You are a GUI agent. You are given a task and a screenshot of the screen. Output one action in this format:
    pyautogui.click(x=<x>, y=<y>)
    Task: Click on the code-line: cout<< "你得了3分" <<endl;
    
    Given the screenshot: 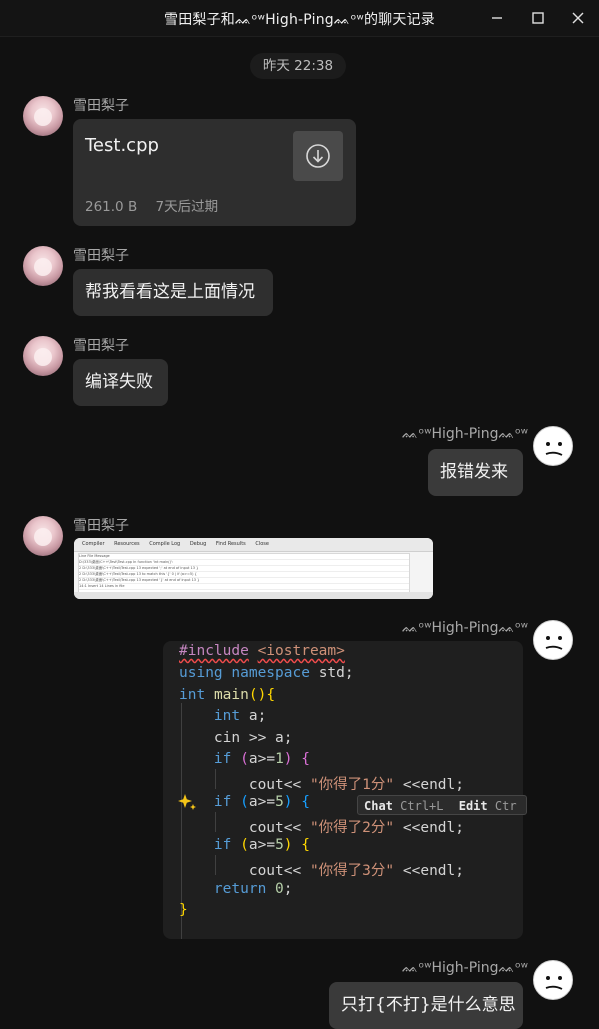 What is the action you would take?
    pyautogui.click(x=321, y=871)
    